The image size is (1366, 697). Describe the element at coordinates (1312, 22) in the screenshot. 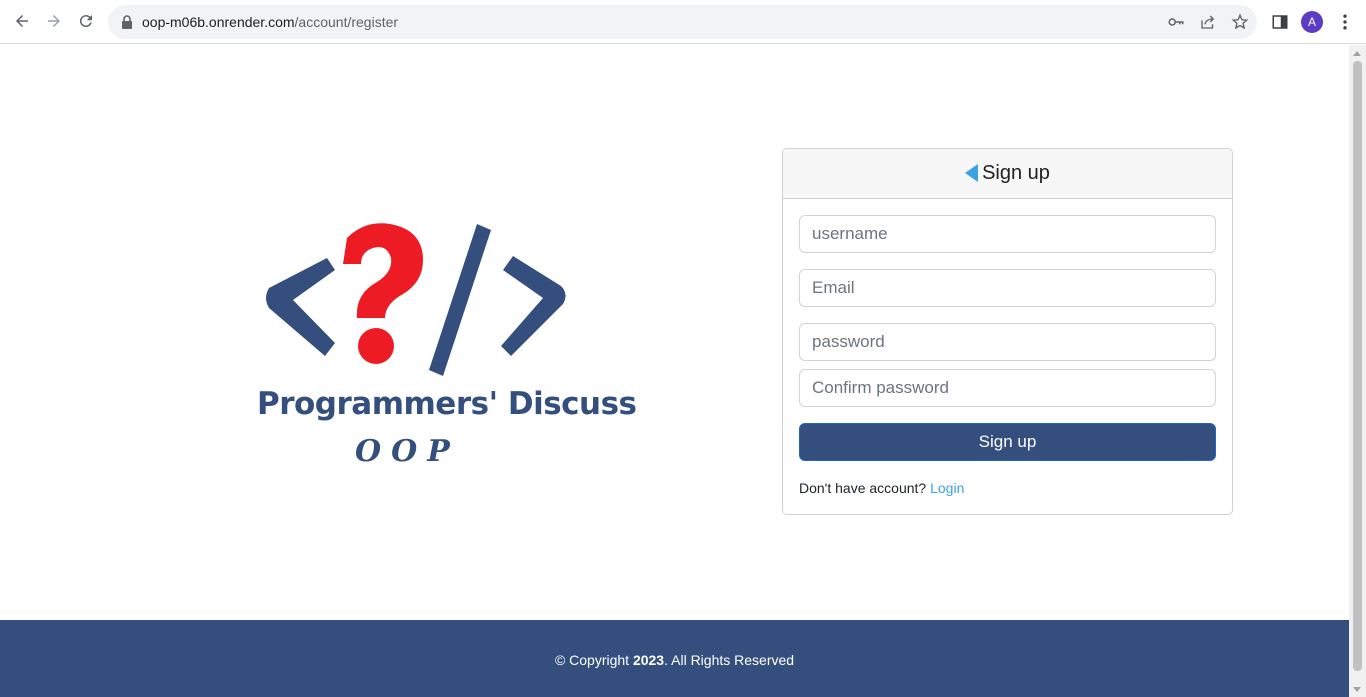

I see `profile-avatar: A` at that location.